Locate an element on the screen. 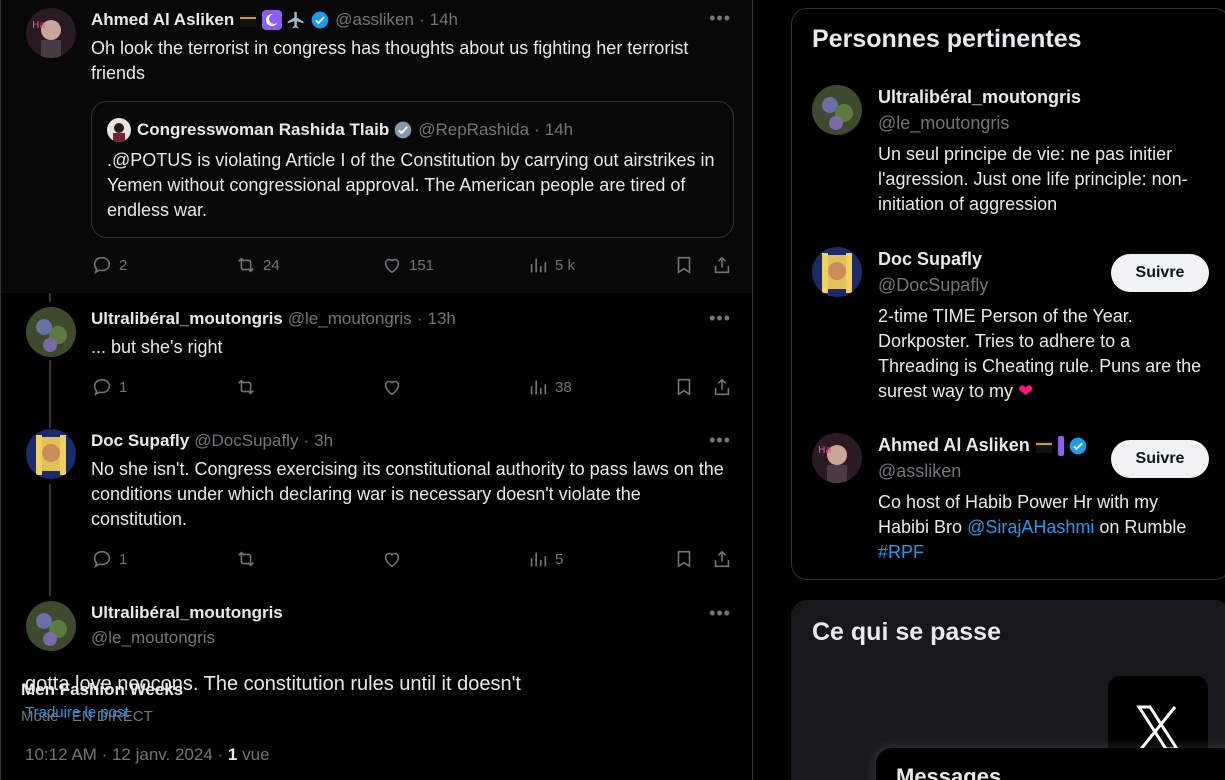 Image resolution: width=1225 pixels, height=780 pixels. heart-icon is located at coordinates (392, 388).